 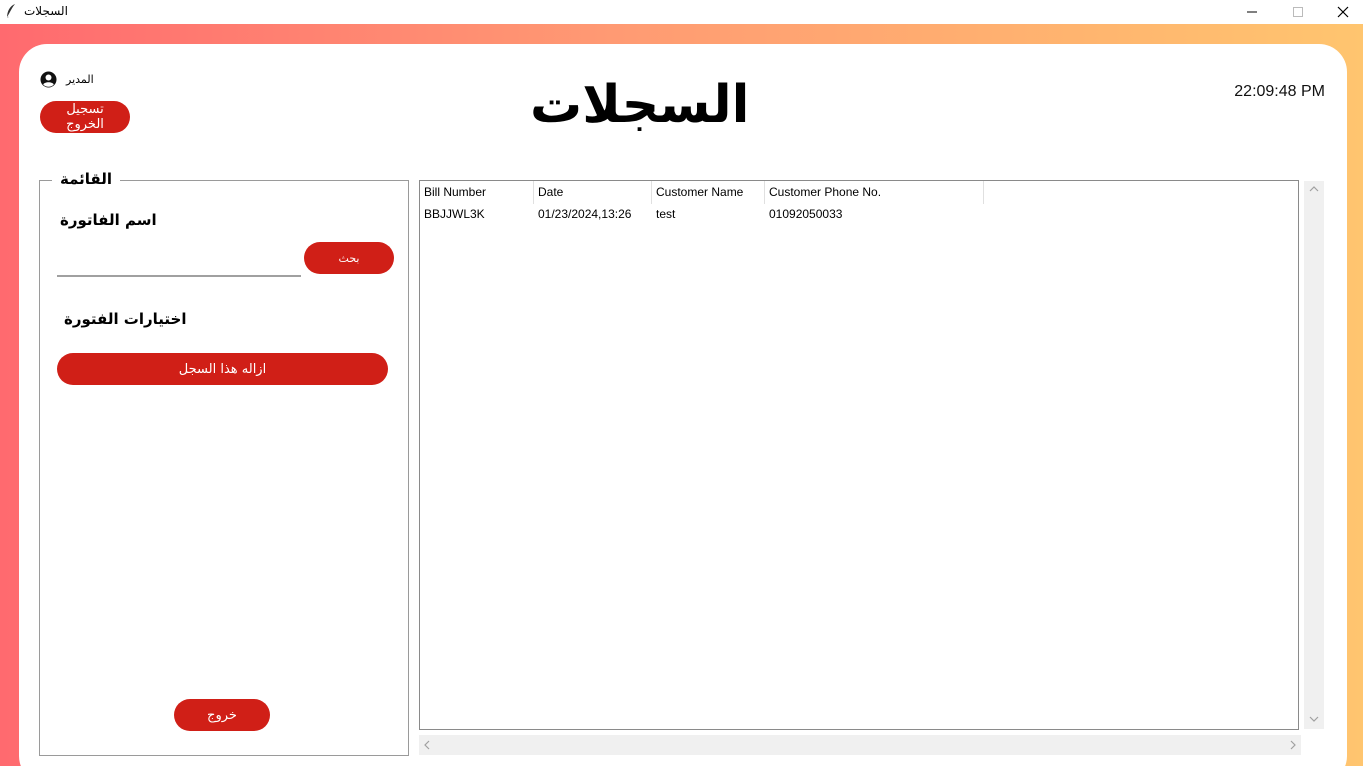 I want to click on logout-button: تسجيل الخروج, so click(x=85, y=117).